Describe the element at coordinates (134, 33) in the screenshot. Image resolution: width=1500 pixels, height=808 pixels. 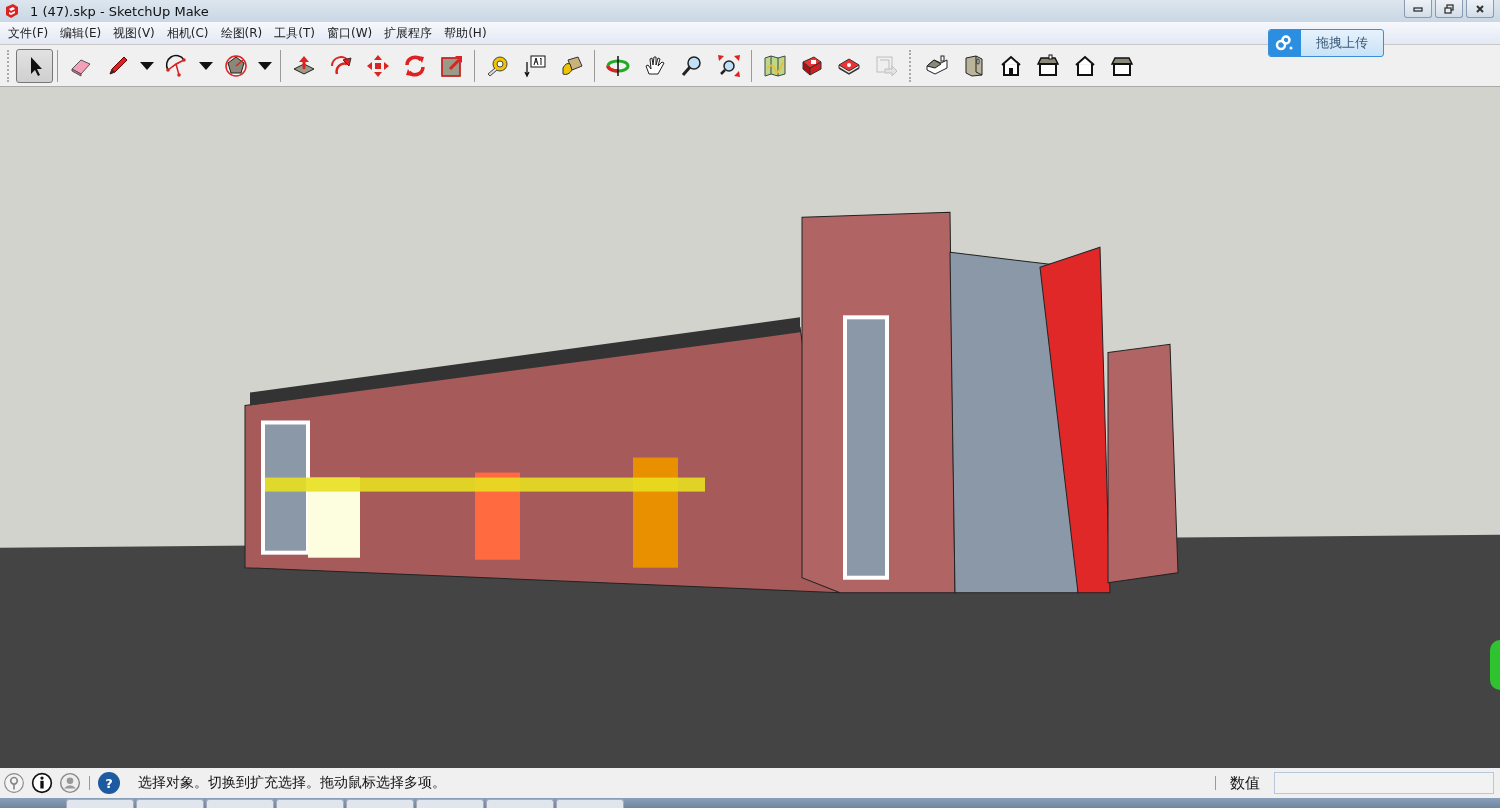
I see `menu-item: 视图(V)` at that location.